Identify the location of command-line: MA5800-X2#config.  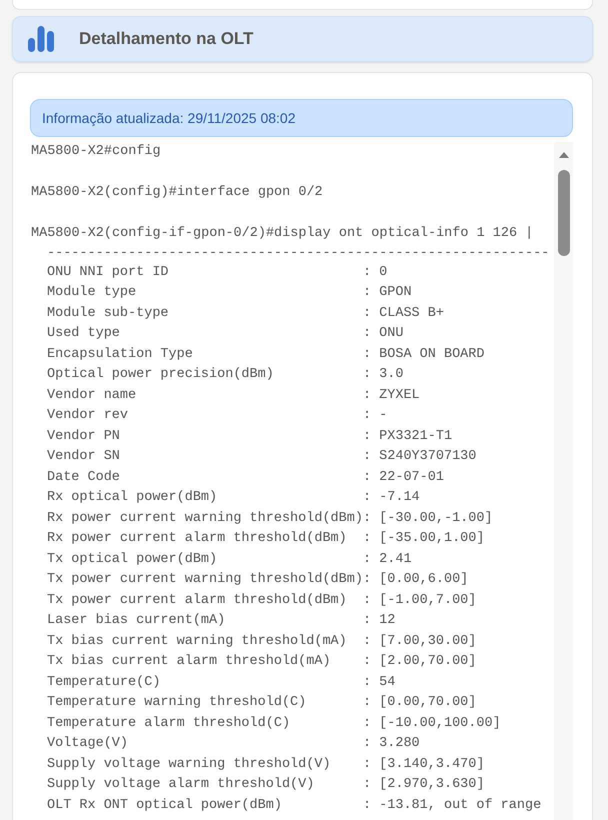
(96, 151).